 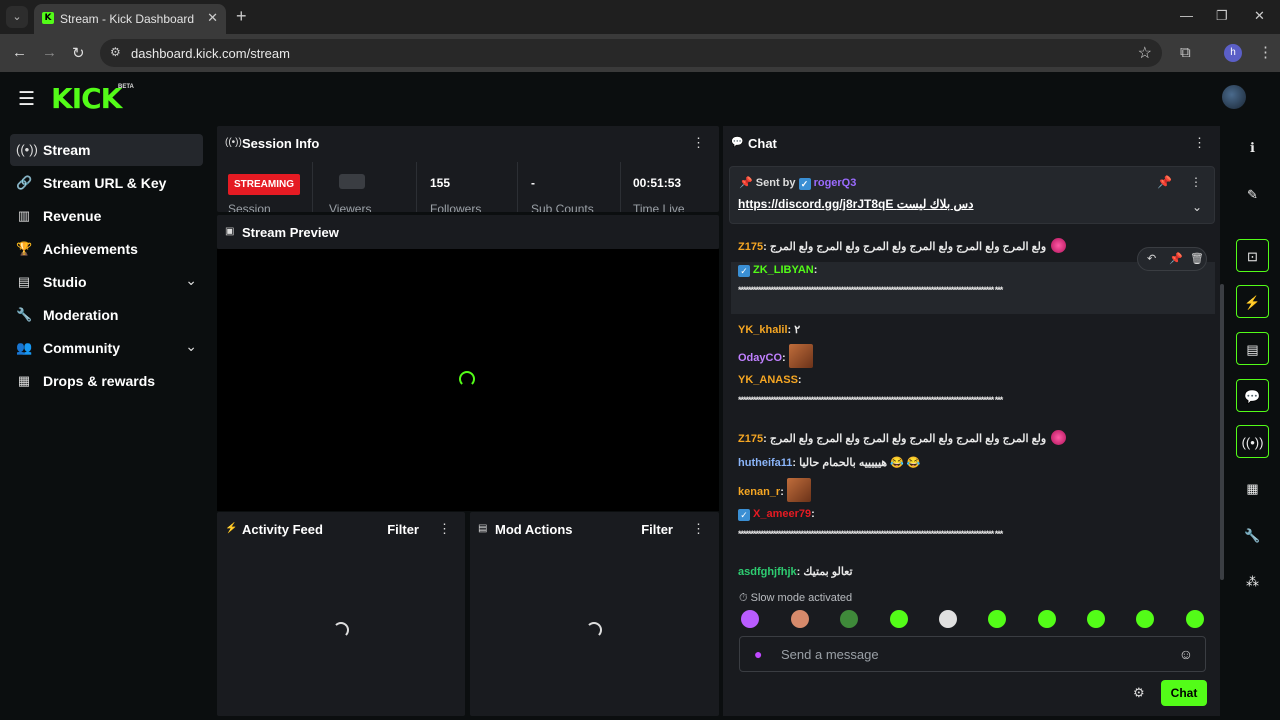 I want to click on chat-username: hutheifa11, so click(x=765, y=463).